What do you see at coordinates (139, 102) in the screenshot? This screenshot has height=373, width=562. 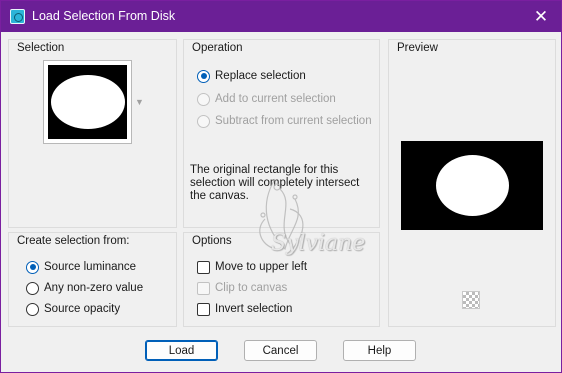 I see `chevron-down-icon: ▼` at bounding box center [139, 102].